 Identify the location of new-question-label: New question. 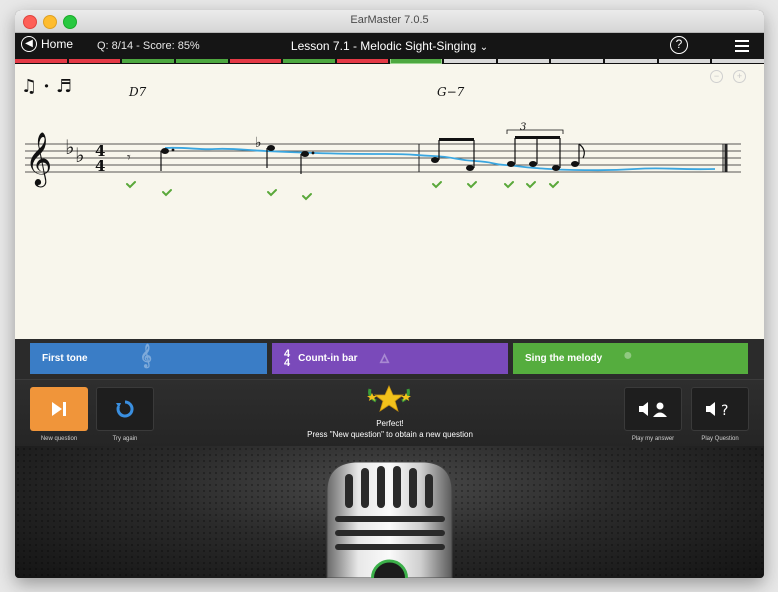
(59, 439).